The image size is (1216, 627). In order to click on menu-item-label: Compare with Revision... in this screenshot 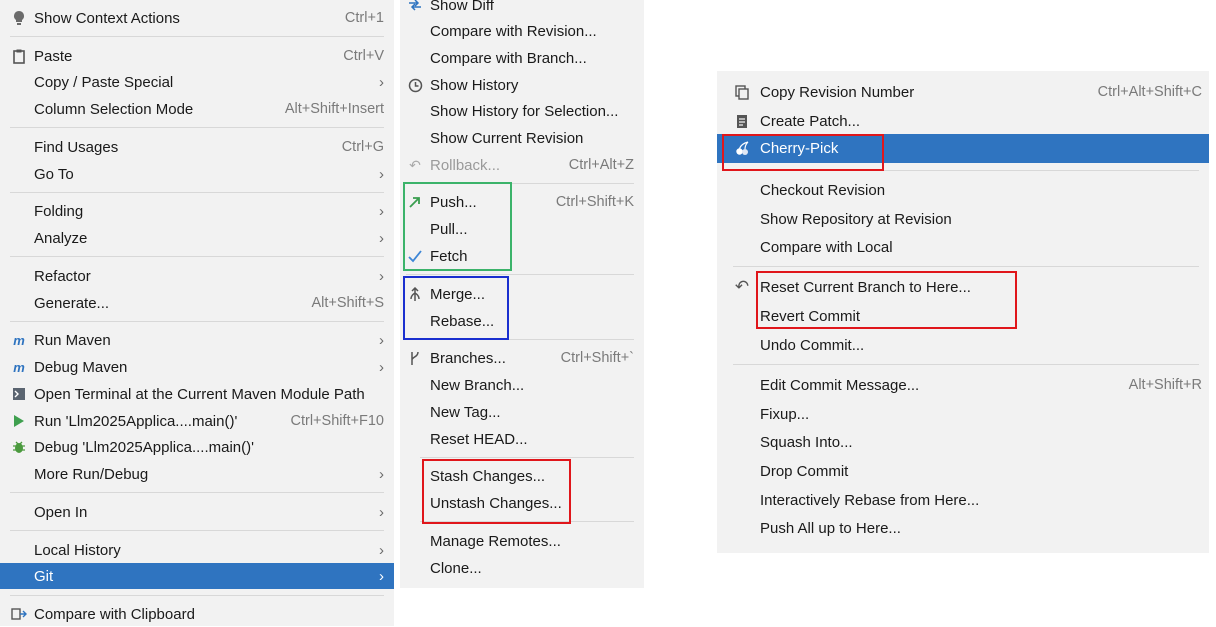, I will do `click(513, 31)`.